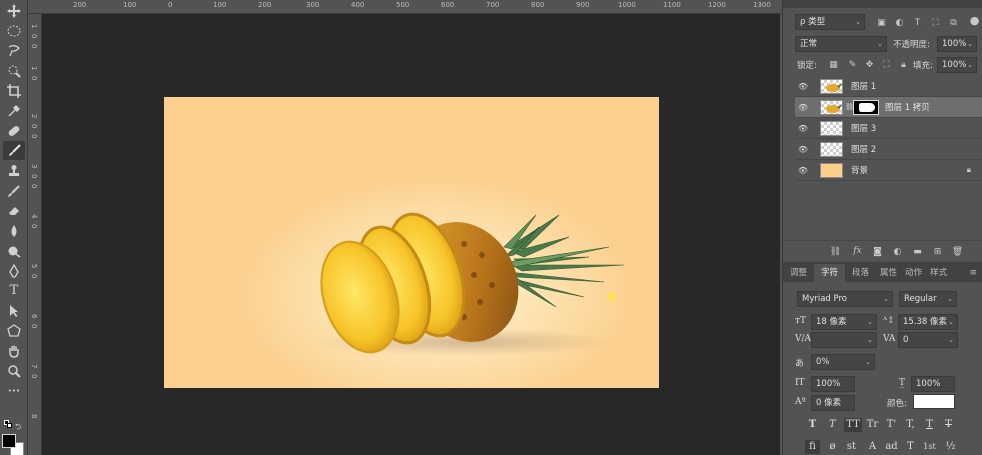 The height and width of the screenshot is (455, 982). Describe the element at coordinates (14, 10) in the screenshot. I see `move-icon` at that location.